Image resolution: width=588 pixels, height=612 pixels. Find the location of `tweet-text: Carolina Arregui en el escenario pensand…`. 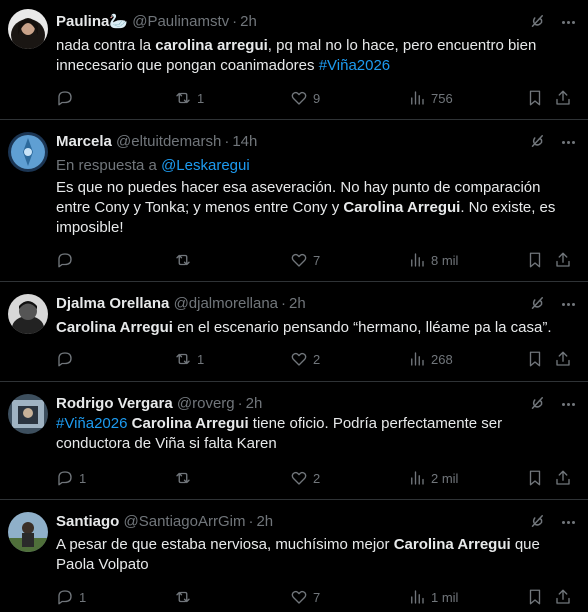

tweet-text: Carolina Arregui en el escenario pensand… is located at coordinates (304, 327).